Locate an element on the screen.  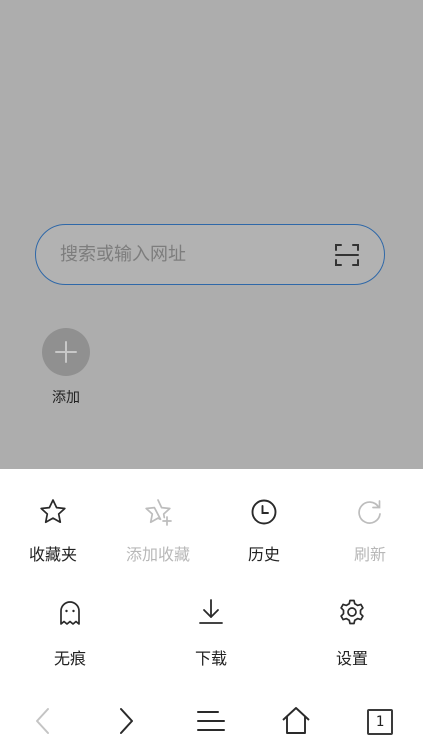
add-shortcut-label: 添加 is located at coordinates (66, 398).